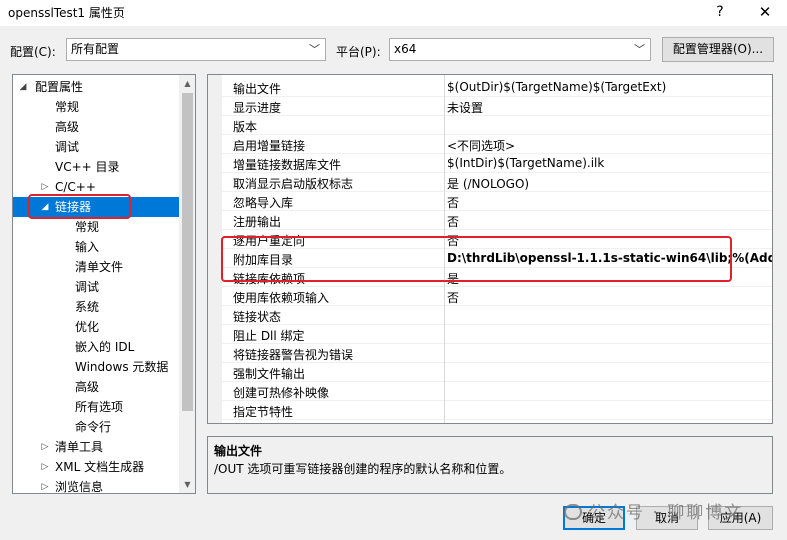 This screenshot has width=787, height=540. I want to click on wechat-icon, so click(573, 512).